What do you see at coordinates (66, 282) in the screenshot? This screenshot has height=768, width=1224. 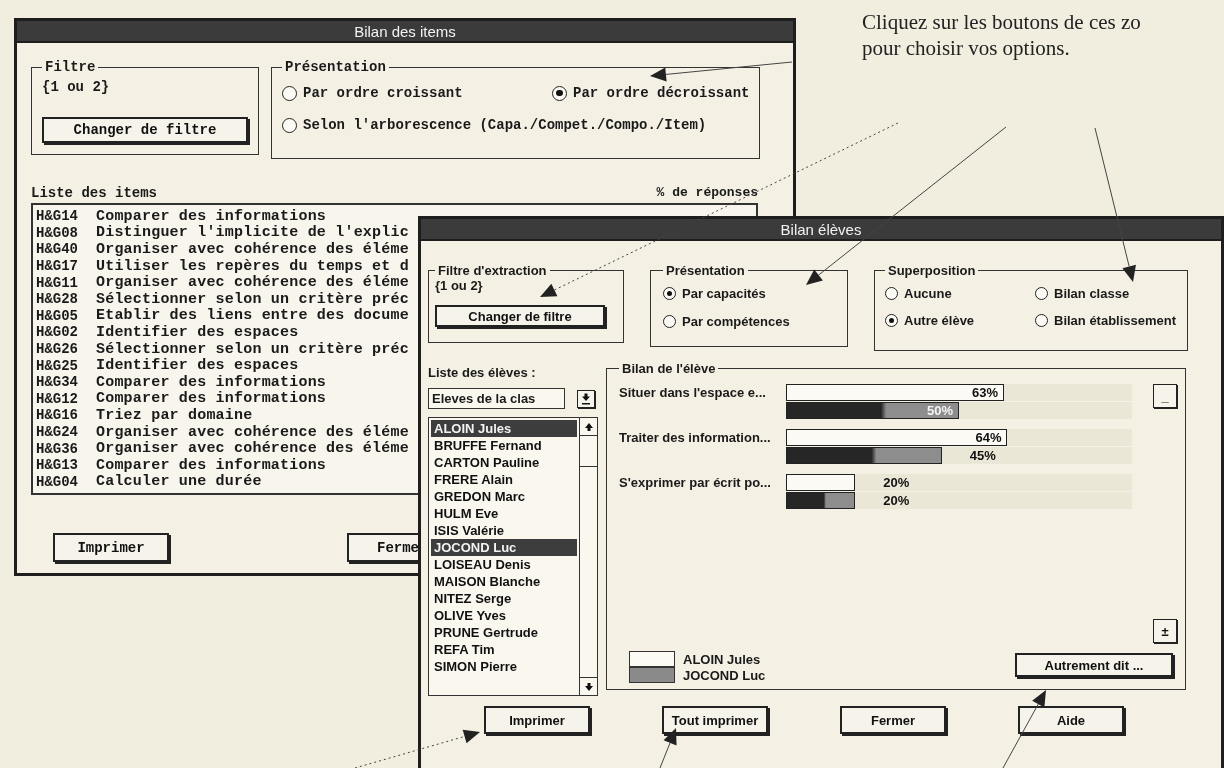 I see `item-code: H&G11` at bounding box center [66, 282].